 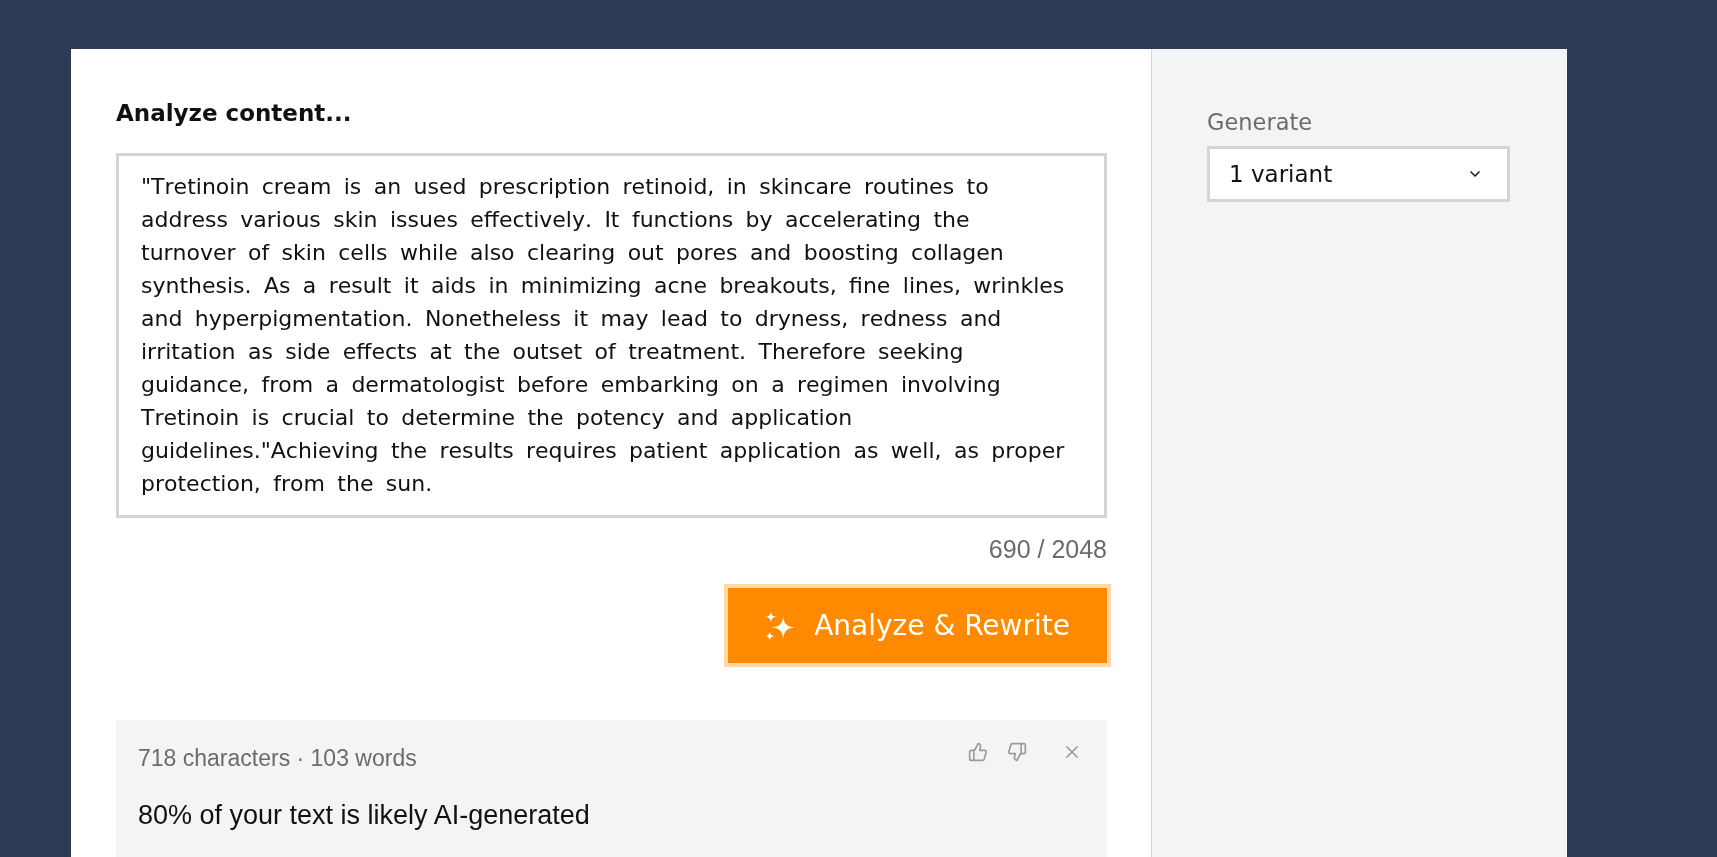 What do you see at coordinates (1047, 549) in the screenshot?
I see `character-counter: 690 / 2048` at bounding box center [1047, 549].